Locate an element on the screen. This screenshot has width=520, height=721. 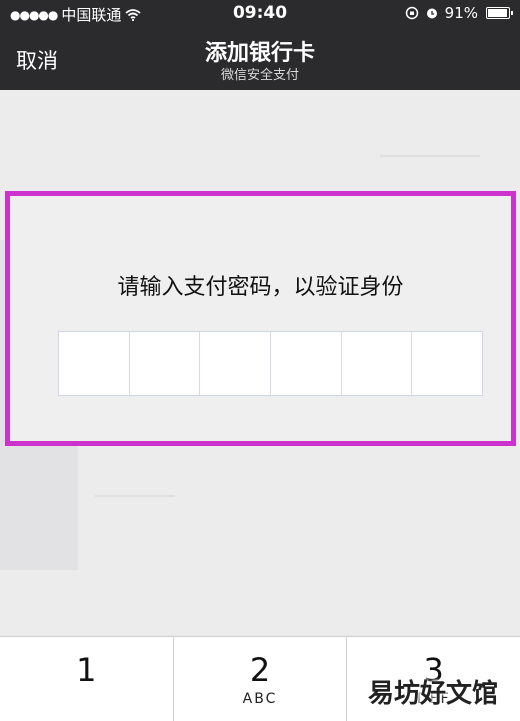
password-prompt: 请输入支付密码，以验证身份 is located at coordinates (260, 287).